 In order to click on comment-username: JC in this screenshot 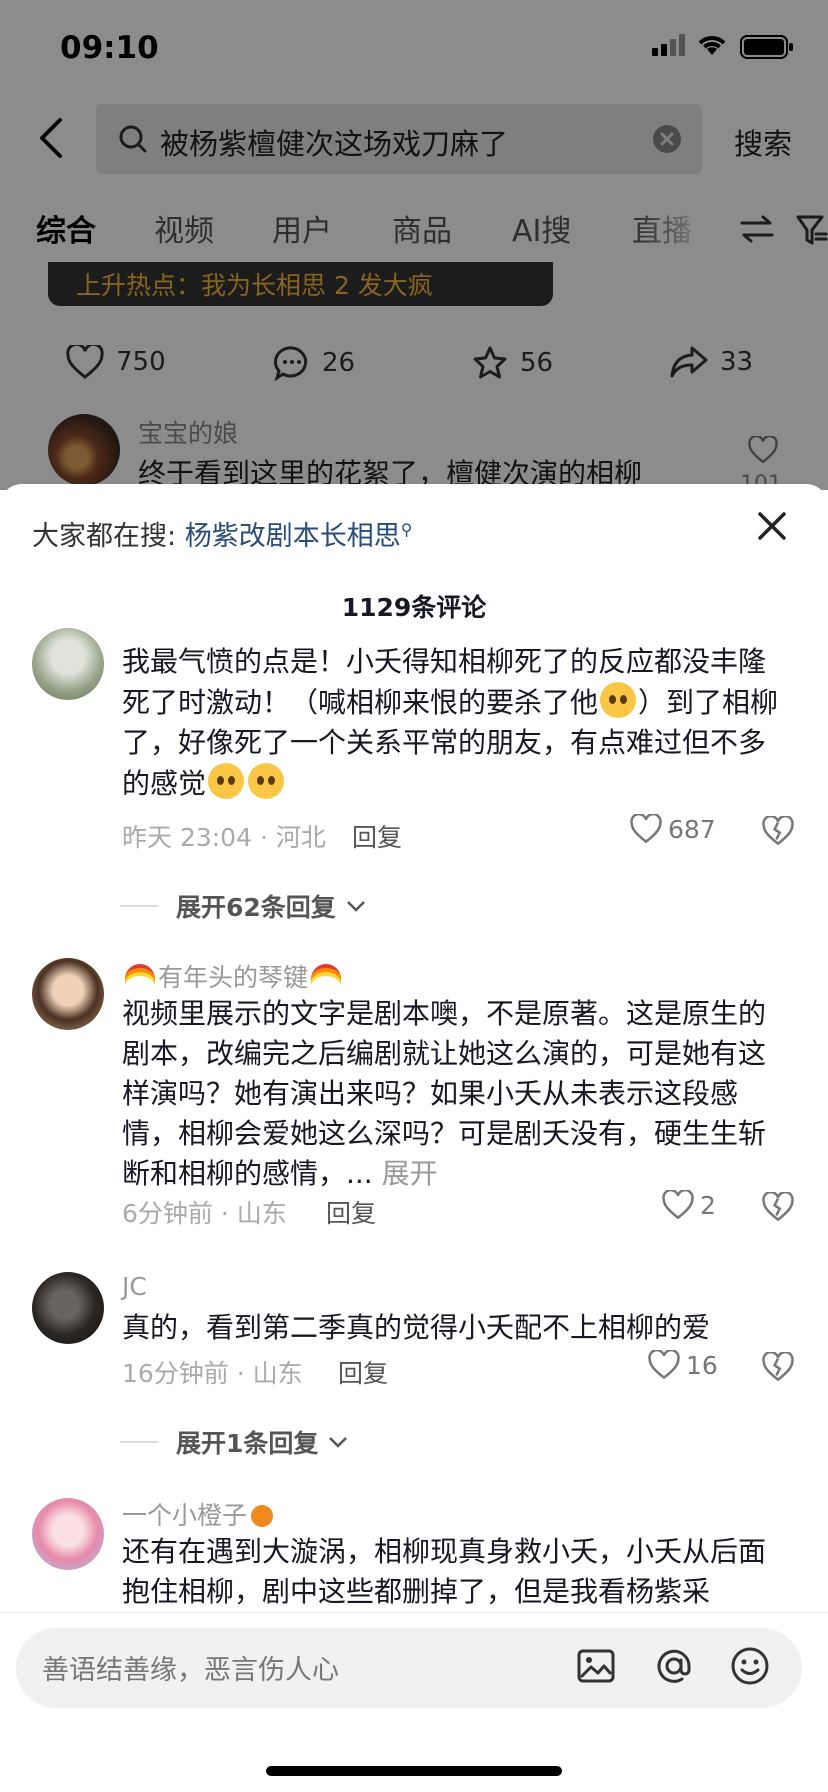, I will do `click(134, 1286)`.